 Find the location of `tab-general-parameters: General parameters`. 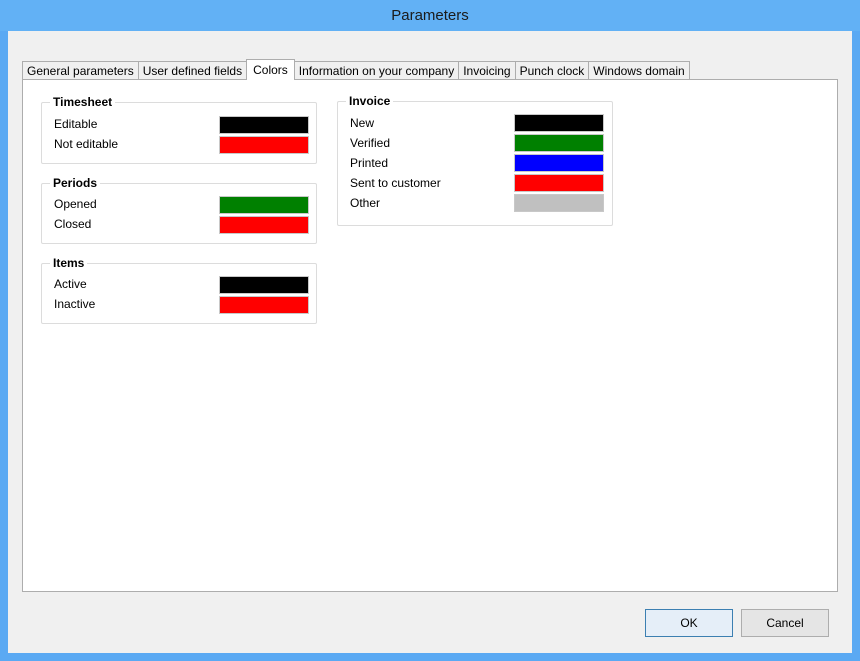

tab-general-parameters: General parameters is located at coordinates (80, 70).